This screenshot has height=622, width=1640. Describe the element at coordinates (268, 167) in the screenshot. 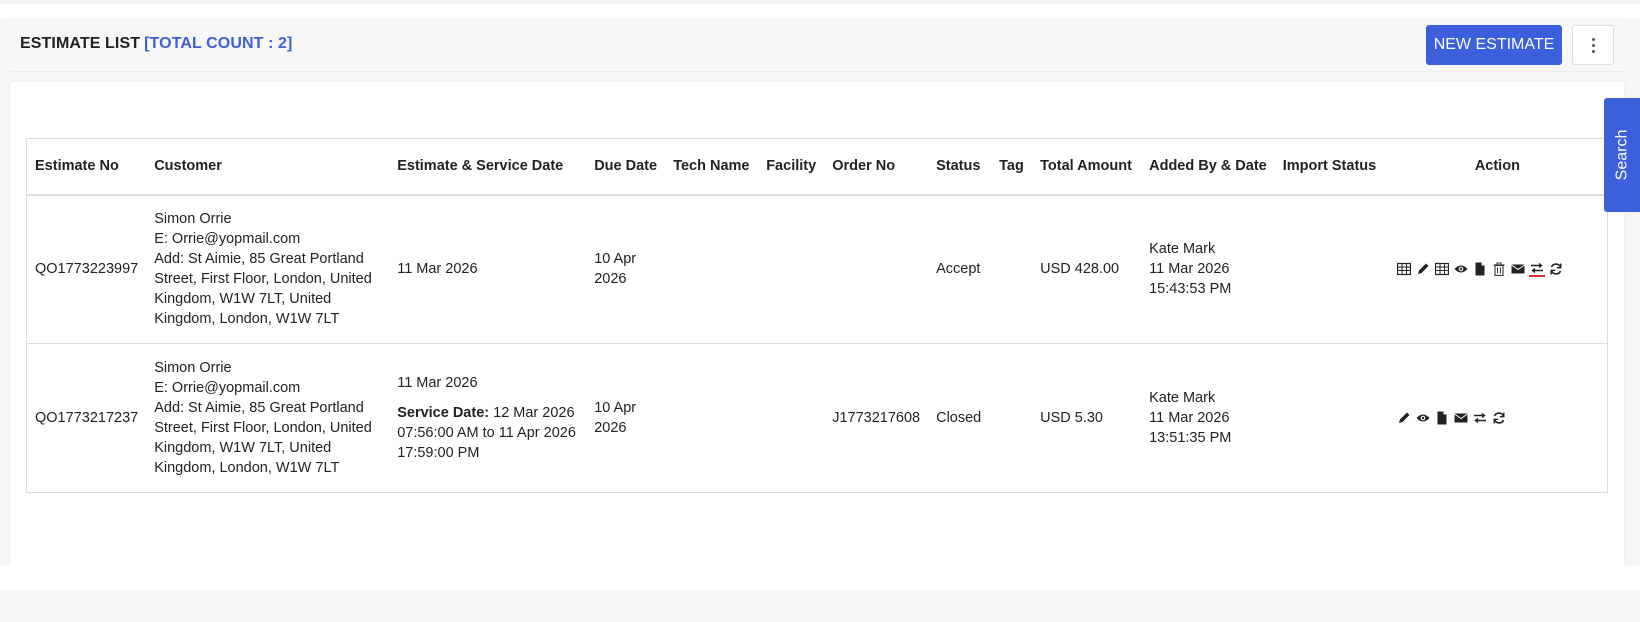

I see `col-customer: Customer` at that location.